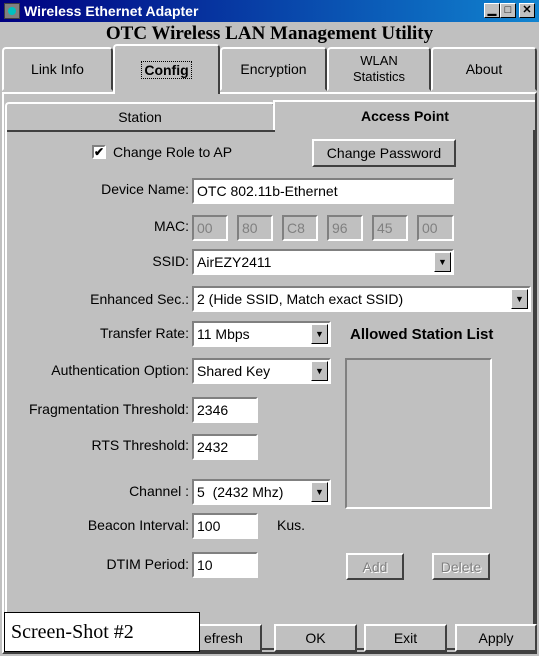 Image resolution: width=539 pixels, height=656 pixels. I want to click on check-icon: ✔, so click(99, 152).